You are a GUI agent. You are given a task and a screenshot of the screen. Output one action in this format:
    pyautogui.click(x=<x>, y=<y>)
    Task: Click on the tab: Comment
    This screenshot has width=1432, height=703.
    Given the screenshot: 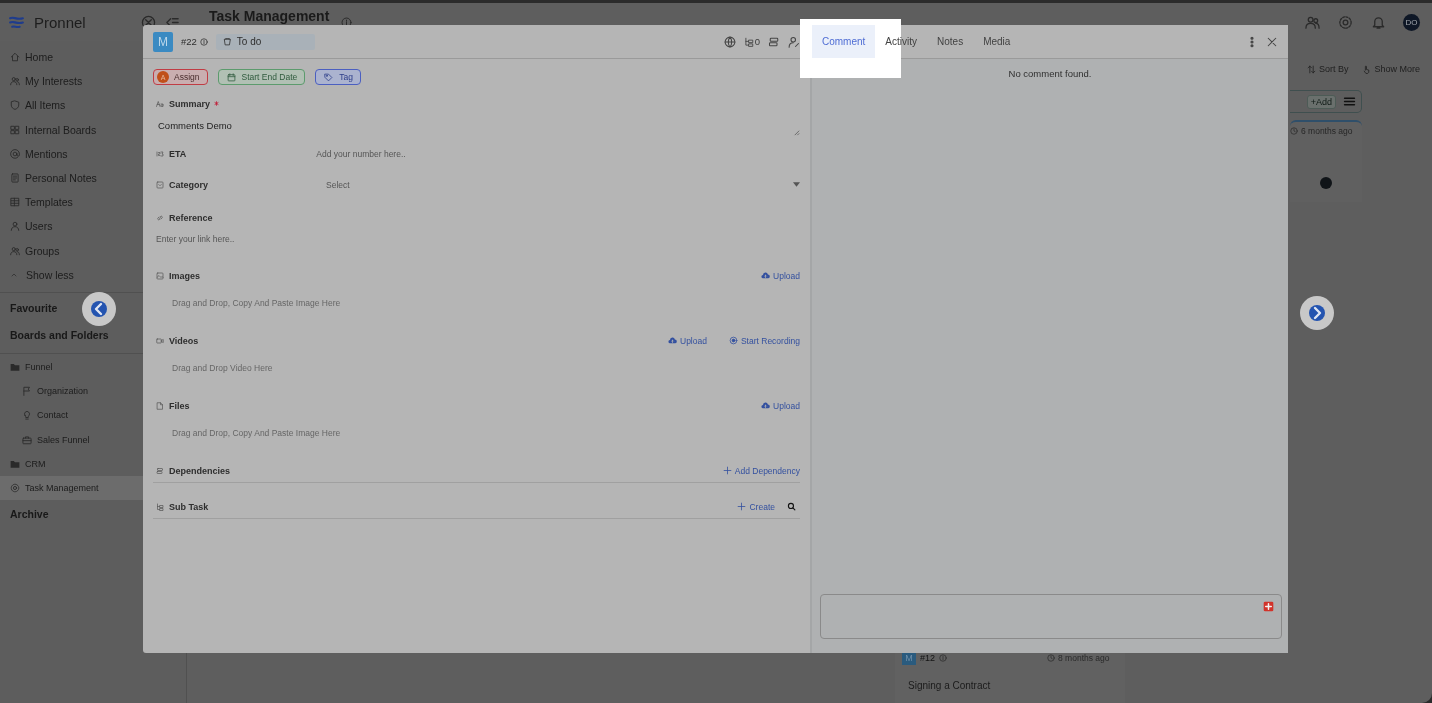 What is the action you would take?
    pyautogui.click(x=844, y=41)
    